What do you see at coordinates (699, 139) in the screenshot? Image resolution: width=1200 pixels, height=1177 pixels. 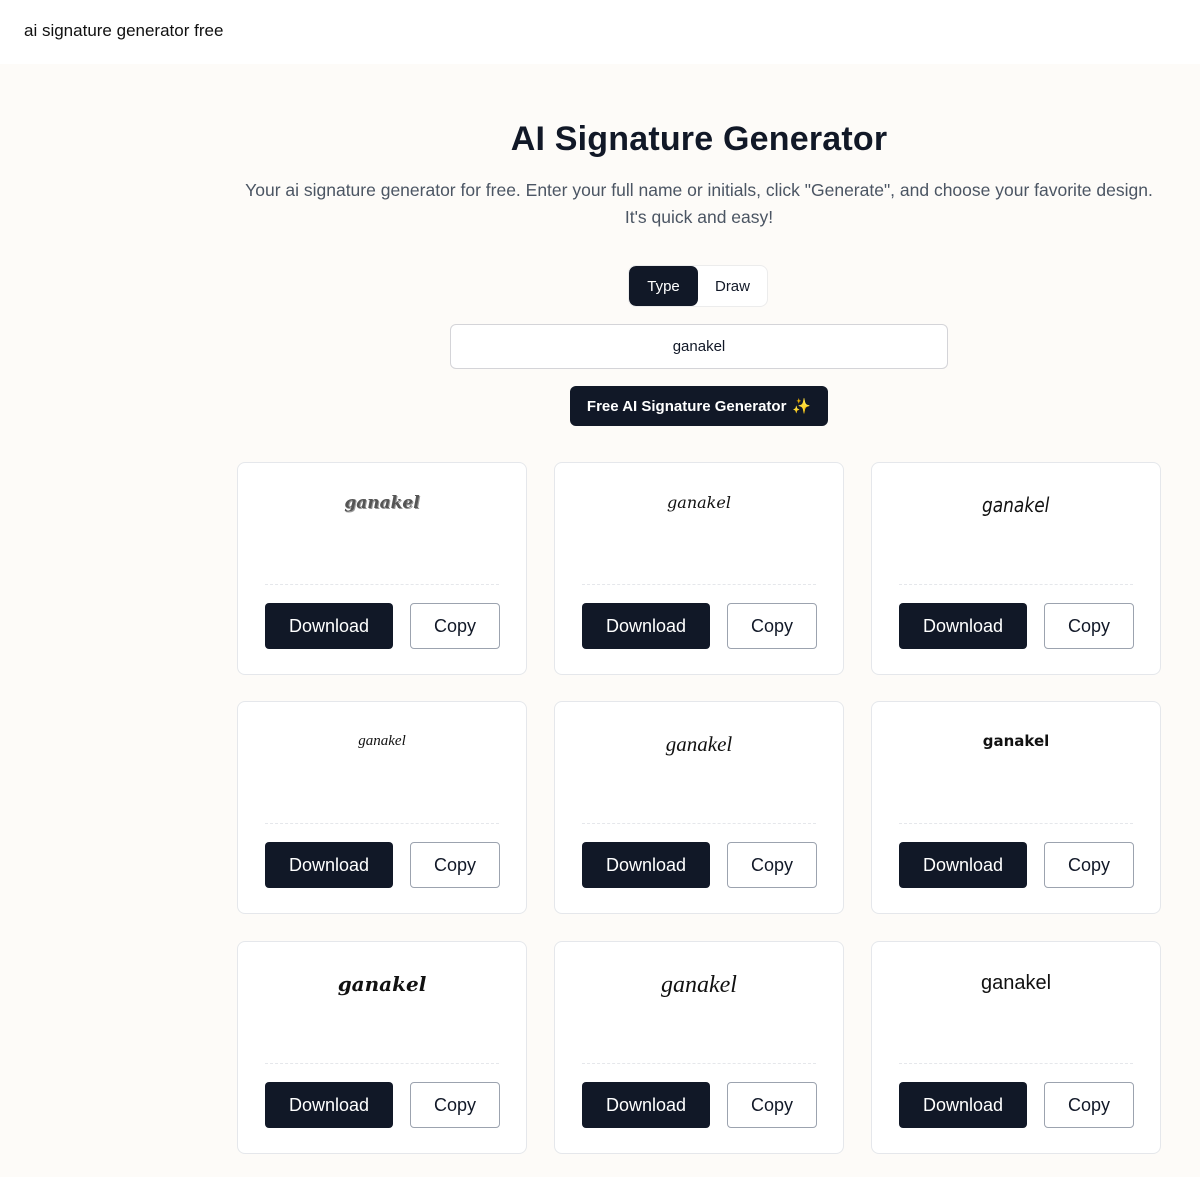 I see `page-title: AI Signature Generator` at bounding box center [699, 139].